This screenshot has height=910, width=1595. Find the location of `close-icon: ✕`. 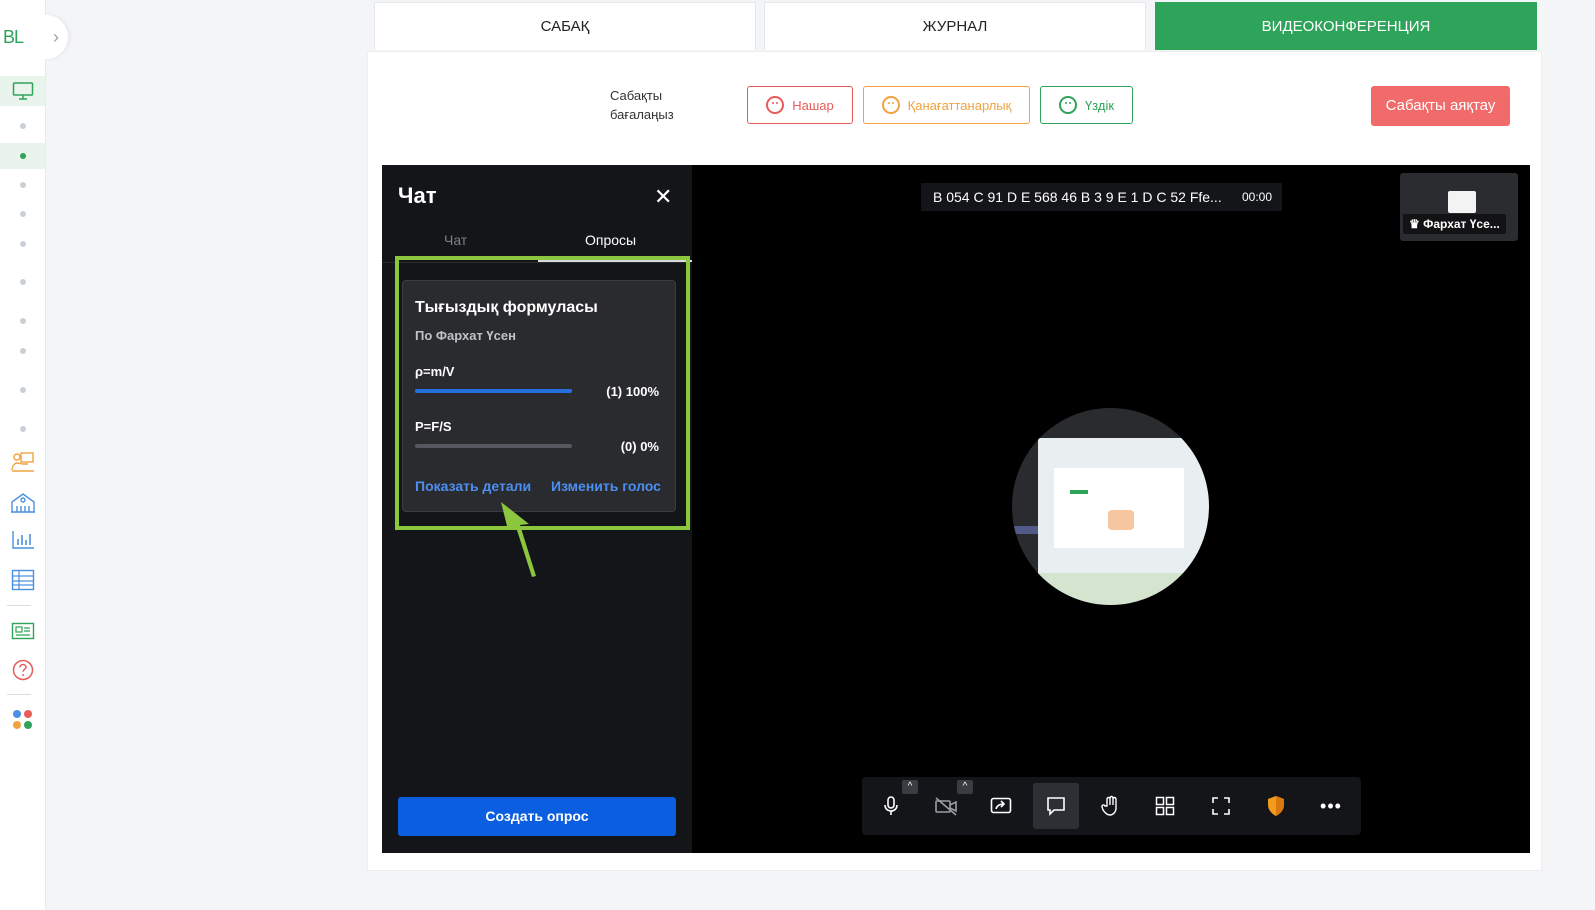

close-icon: ✕ is located at coordinates (663, 196).